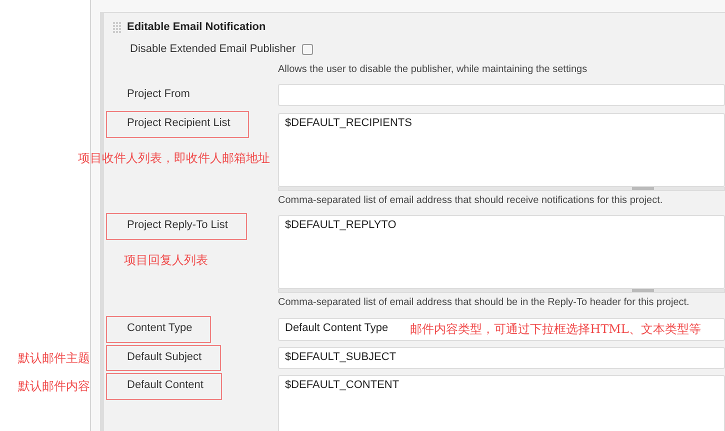 The height and width of the screenshot is (431, 725). Describe the element at coordinates (484, 303) in the screenshot. I see `help-text: Comma-separated list of email address that should be in the Reply-To header for this project.` at that location.